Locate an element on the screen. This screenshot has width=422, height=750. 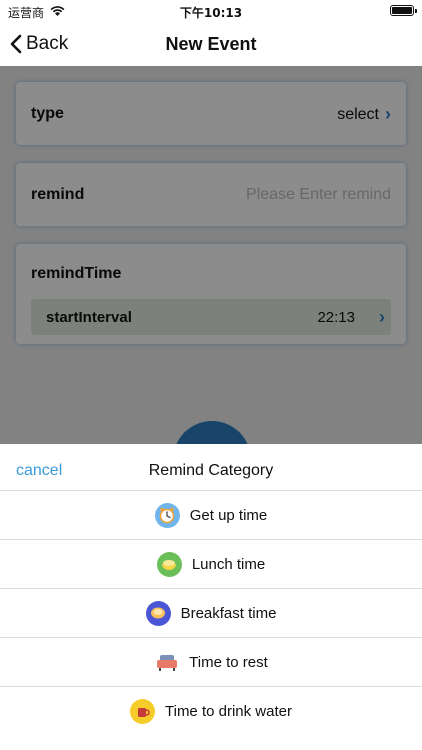
page-title: New Event is located at coordinates (211, 44).